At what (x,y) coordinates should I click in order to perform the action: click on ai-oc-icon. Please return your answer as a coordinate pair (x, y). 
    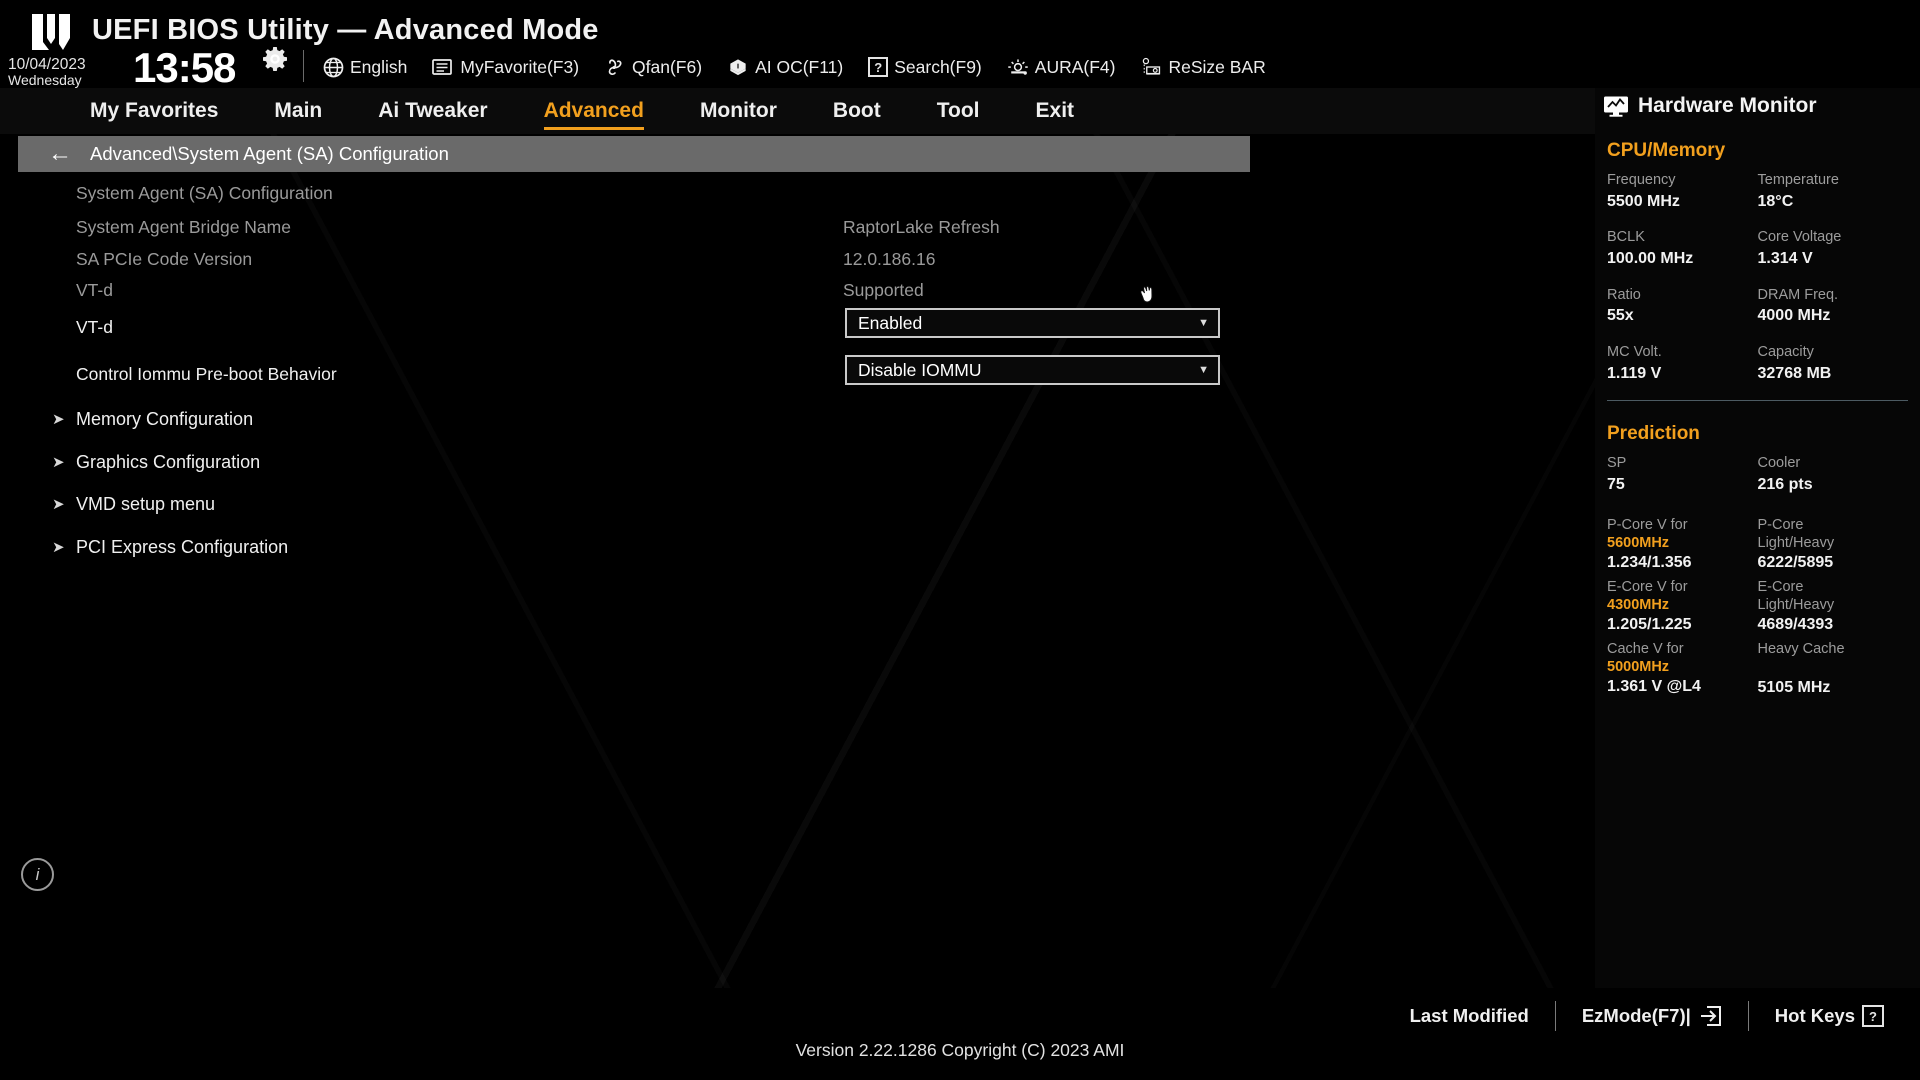
    Looking at the image, I should click on (738, 67).